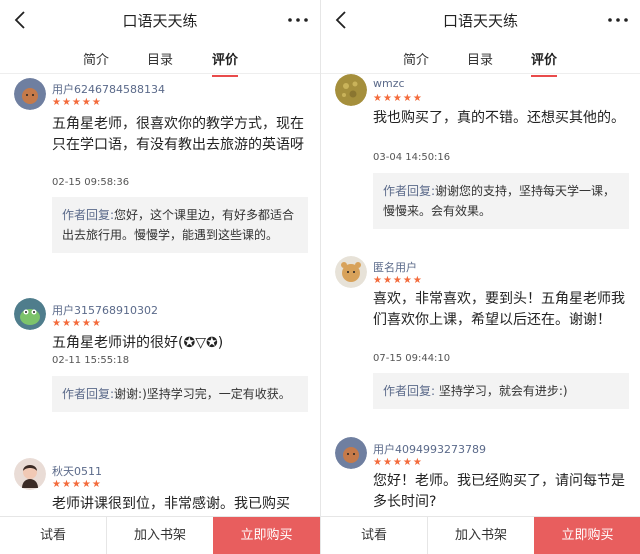 The image size is (640, 554). I want to click on comment-text: 五角星老师，很喜欢你的教学方式，现在只在学口语，有没有教出去旅游的英语呀, so click(178, 134).